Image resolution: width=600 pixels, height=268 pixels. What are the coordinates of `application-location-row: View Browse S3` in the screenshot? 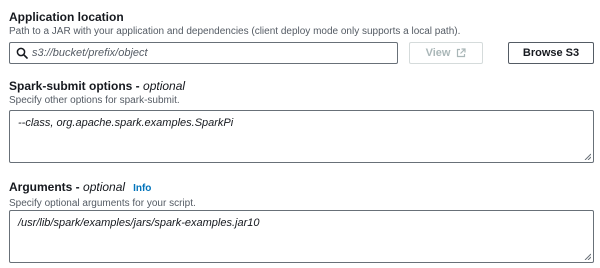 It's located at (301, 53).